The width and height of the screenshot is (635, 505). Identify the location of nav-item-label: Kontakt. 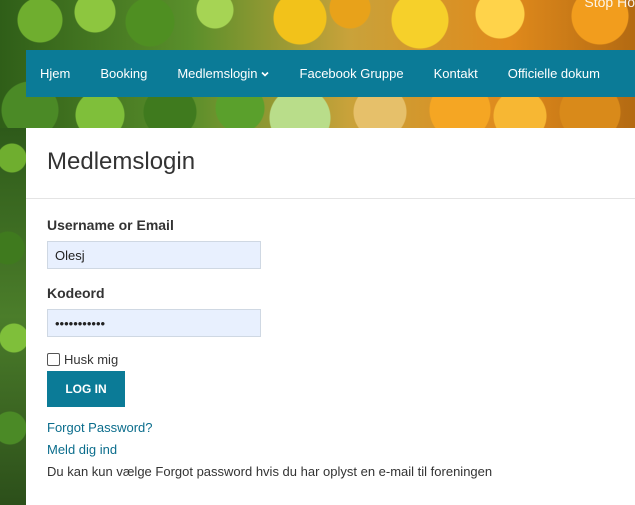
(455, 73).